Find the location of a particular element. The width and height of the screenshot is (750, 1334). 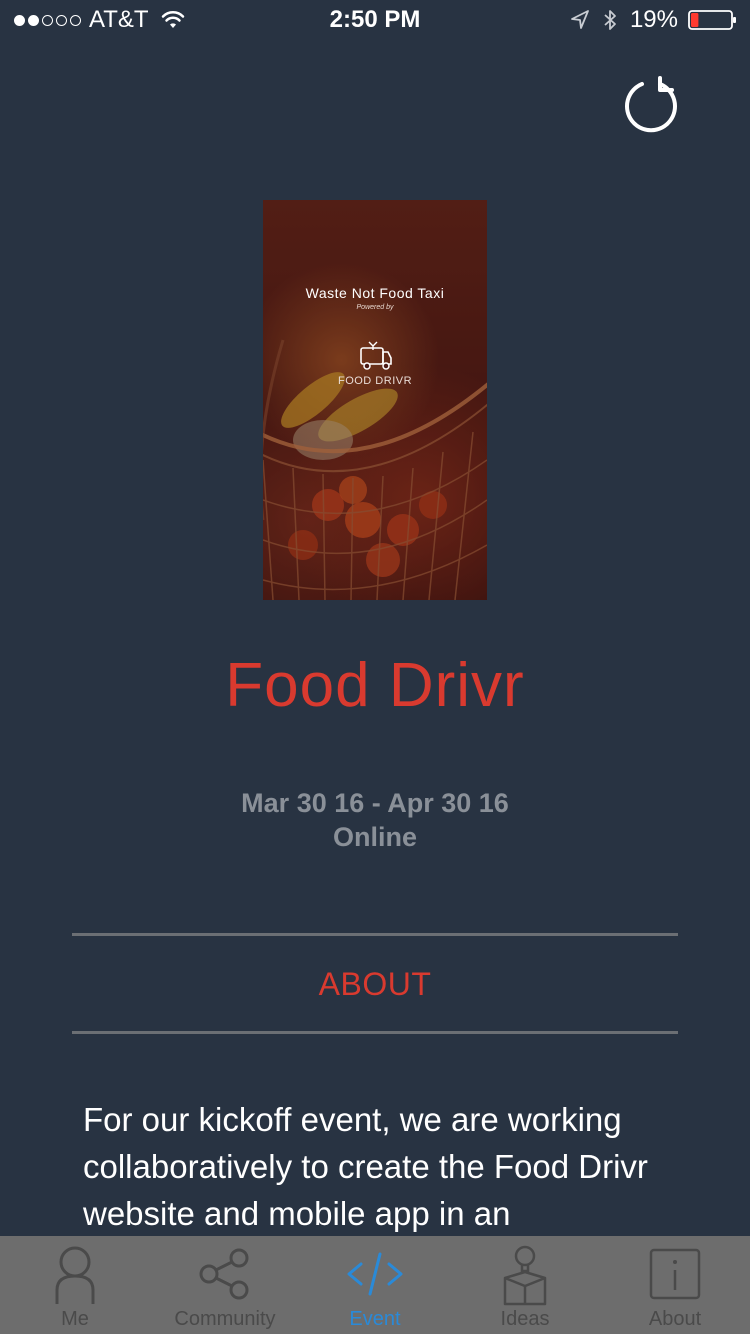

divider-top is located at coordinates (375, 934).